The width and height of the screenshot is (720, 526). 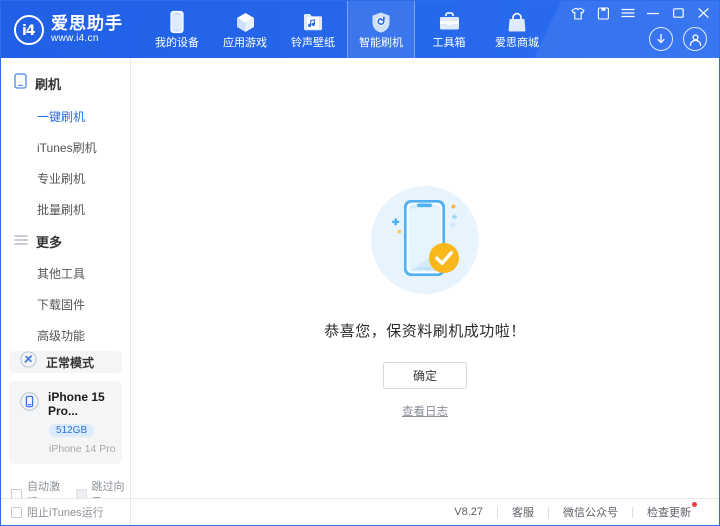 What do you see at coordinates (640, 13) in the screenshot?
I see `window-controls` at bounding box center [640, 13].